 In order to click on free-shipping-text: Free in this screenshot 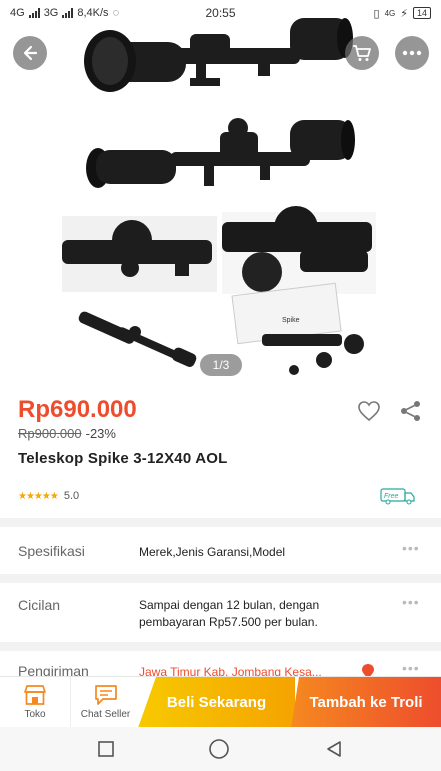, I will do `click(391, 496)`.